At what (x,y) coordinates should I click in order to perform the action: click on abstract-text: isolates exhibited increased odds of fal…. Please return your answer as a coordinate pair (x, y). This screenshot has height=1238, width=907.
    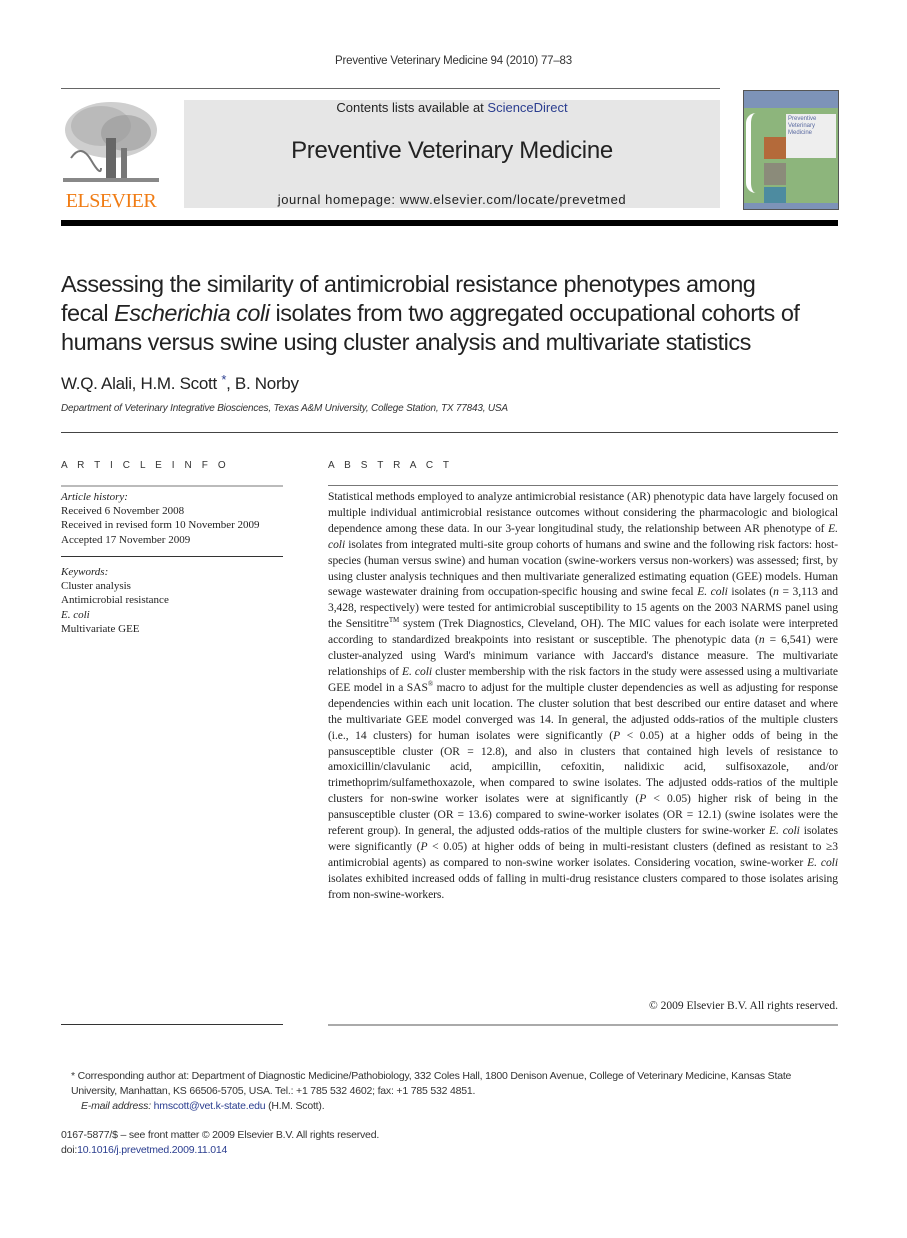
    Looking at the image, I should click on (583, 886).